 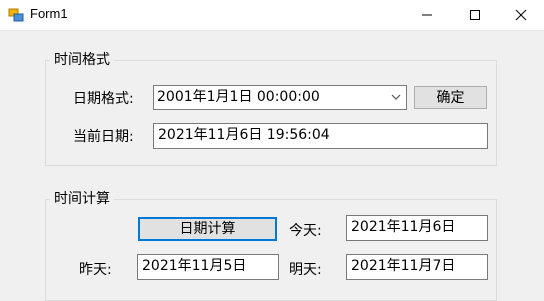 I want to click on today-field: 2021年11月6日, so click(x=417, y=228).